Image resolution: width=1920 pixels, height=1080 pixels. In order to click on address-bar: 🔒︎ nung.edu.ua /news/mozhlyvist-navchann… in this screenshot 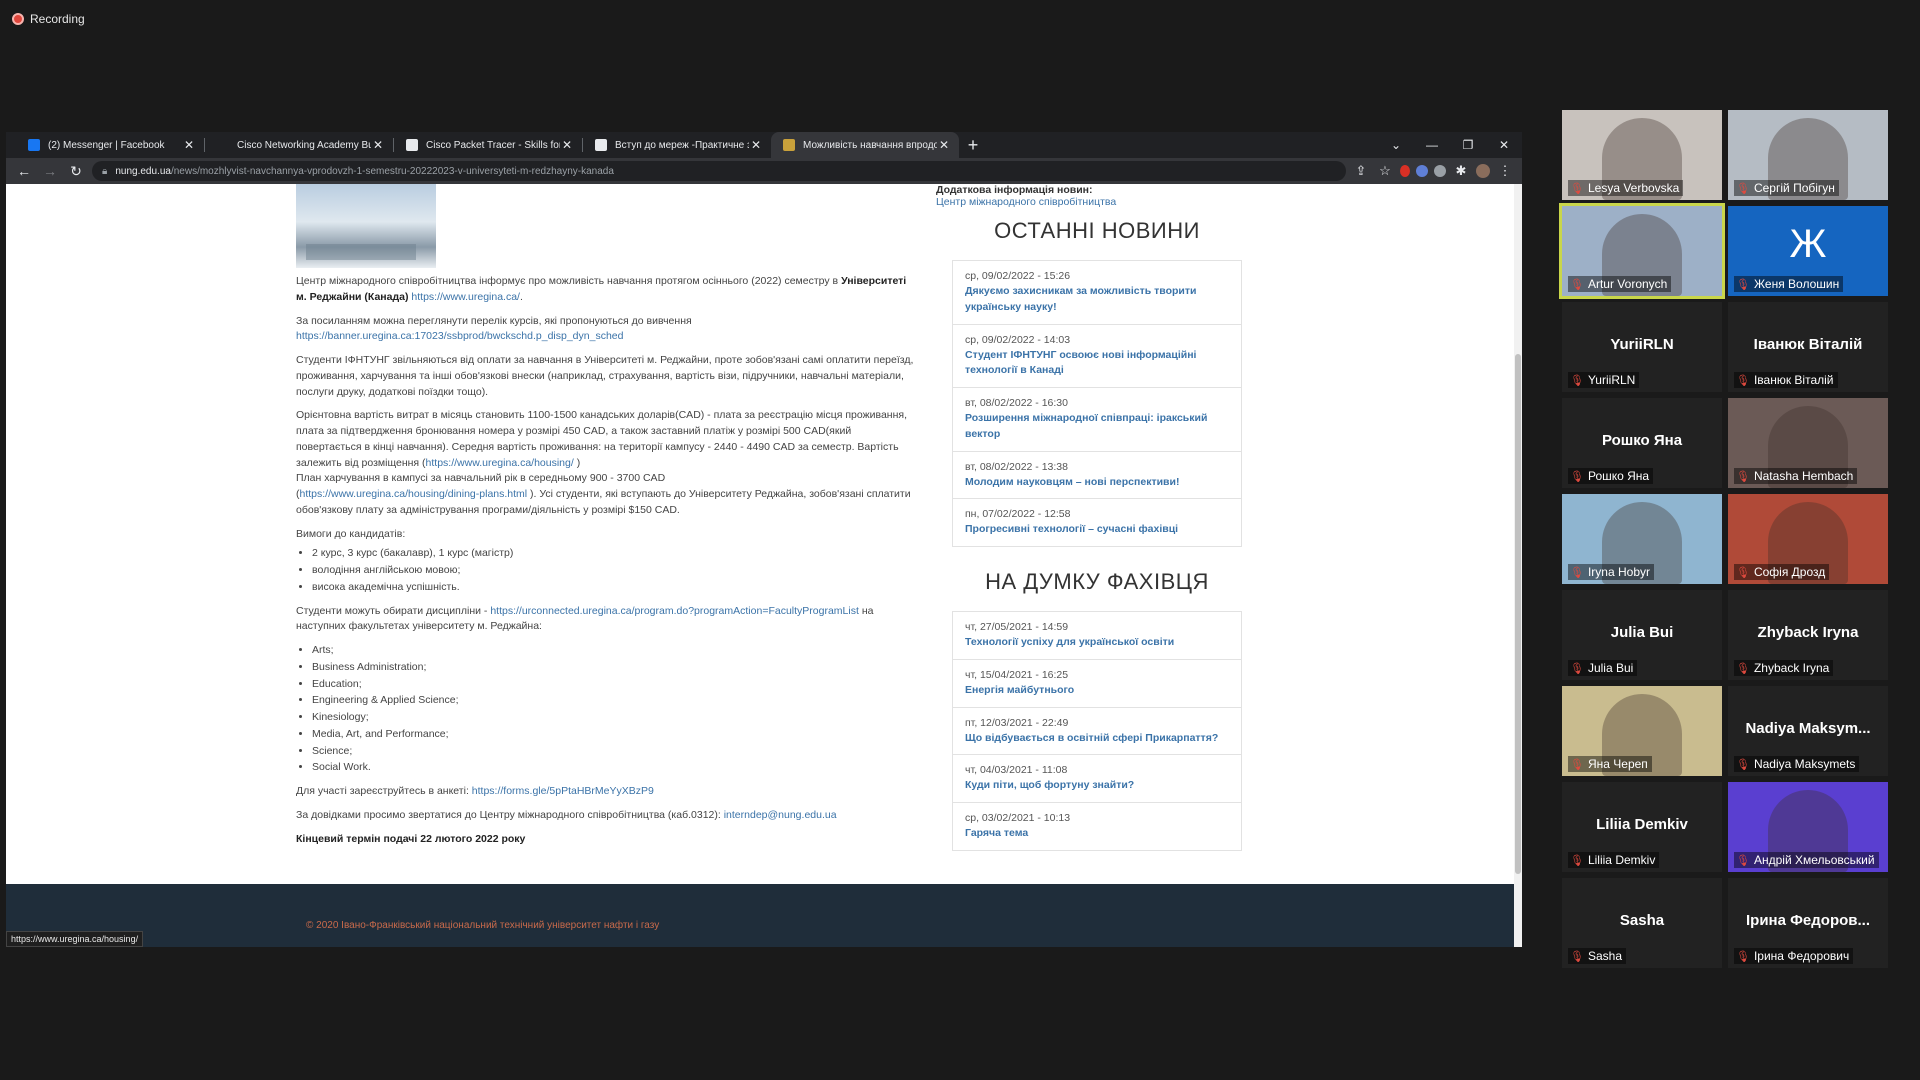, I will do `click(719, 171)`.